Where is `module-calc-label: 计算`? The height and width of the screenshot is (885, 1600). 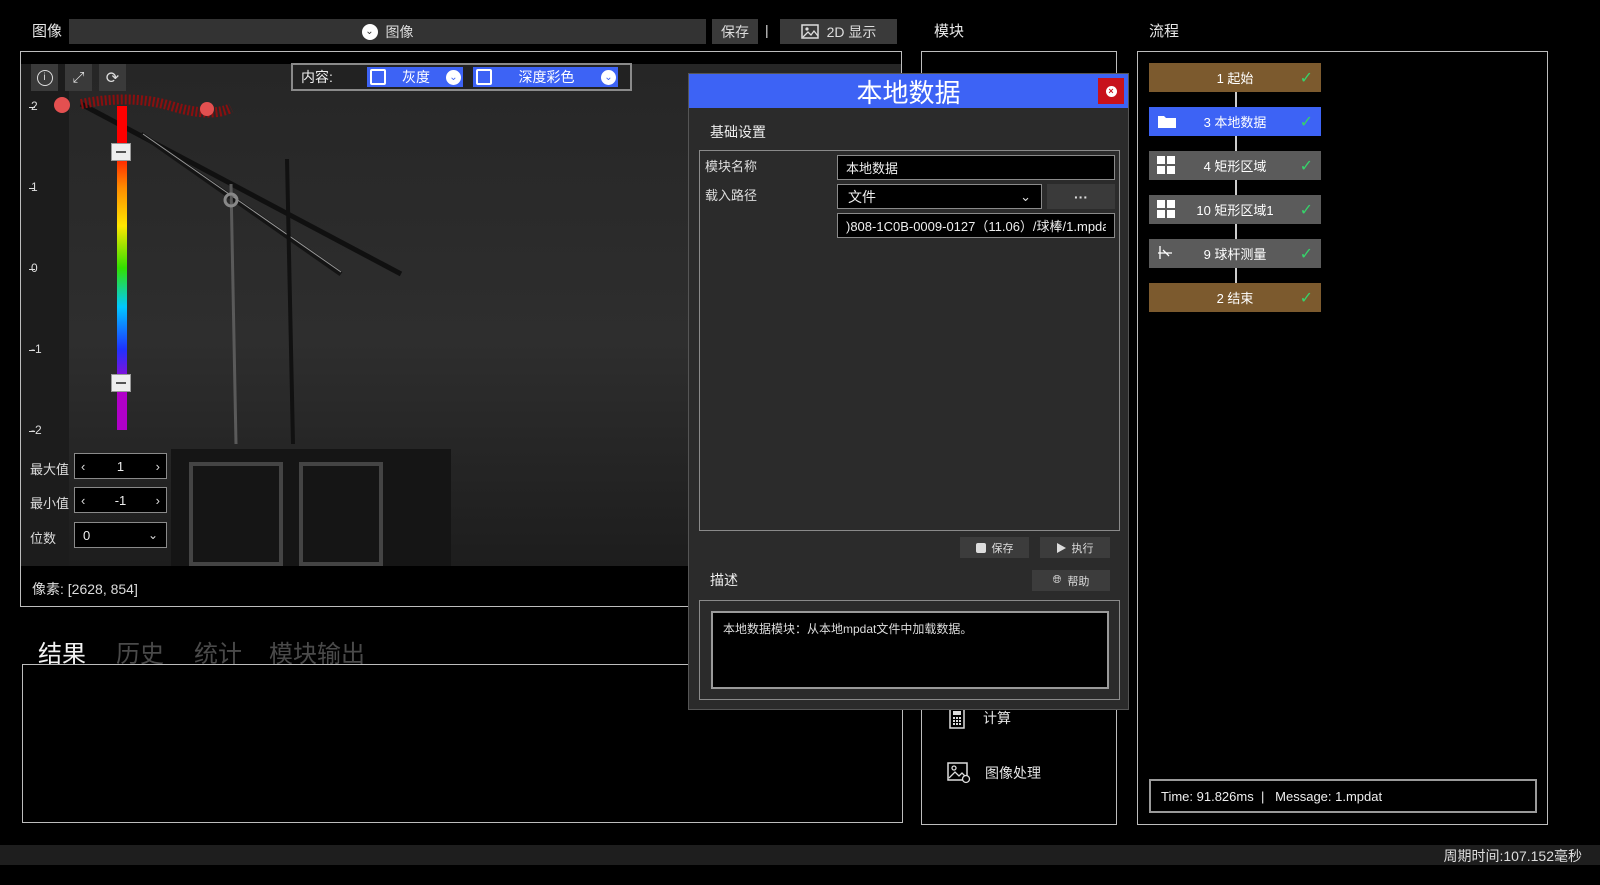
module-calc-label: 计算 is located at coordinates (997, 718).